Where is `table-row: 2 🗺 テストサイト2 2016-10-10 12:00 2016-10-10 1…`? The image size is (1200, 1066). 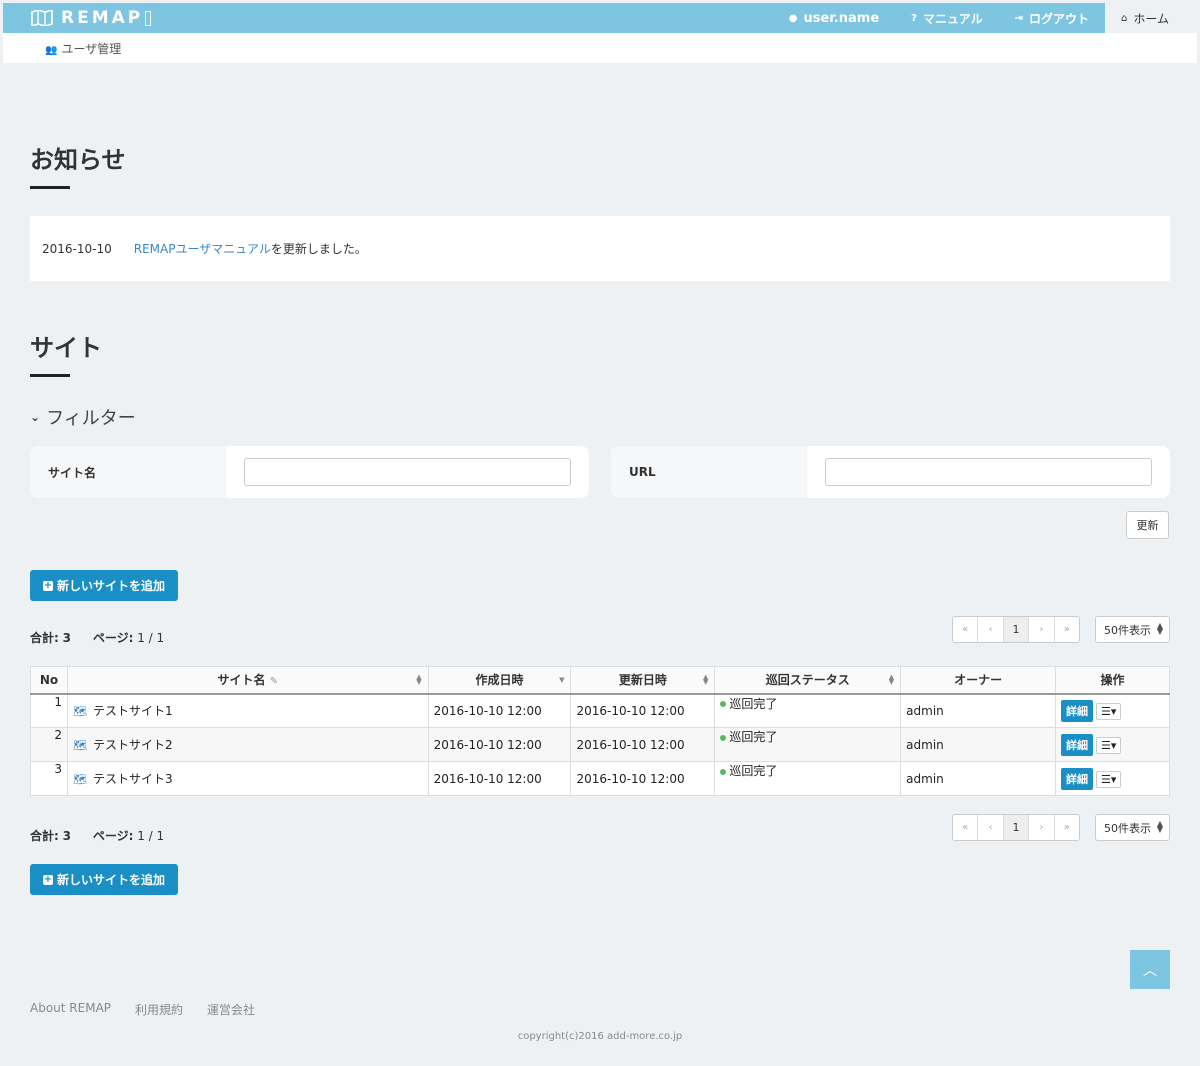
table-row: 2 🗺 テストサイト2 2016-10-10 12:00 2016-10-10 1… is located at coordinates (600, 744).